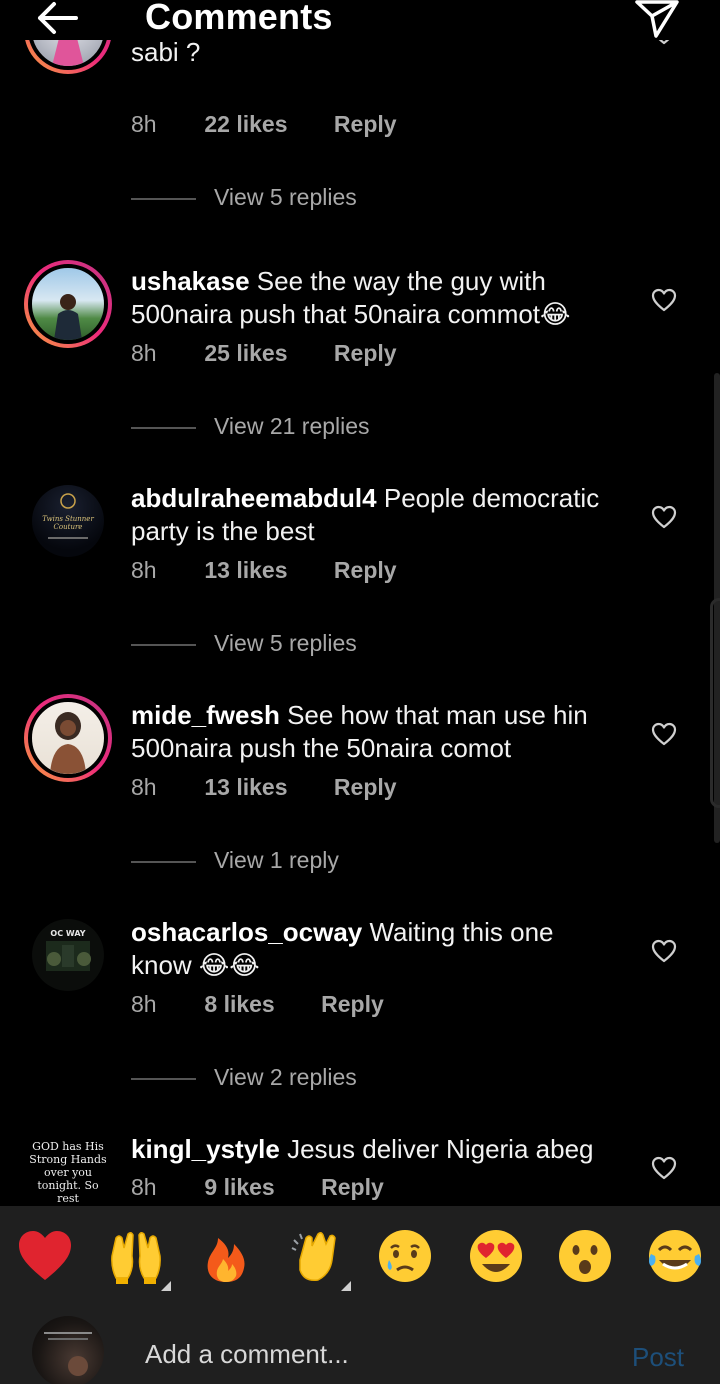 The height and width of the screenshot is (1384, 720). What do you see at coordinates (245, 124) in the screenshot?
I see `likes-count: 22 likes` at bounding box center [245, 124].